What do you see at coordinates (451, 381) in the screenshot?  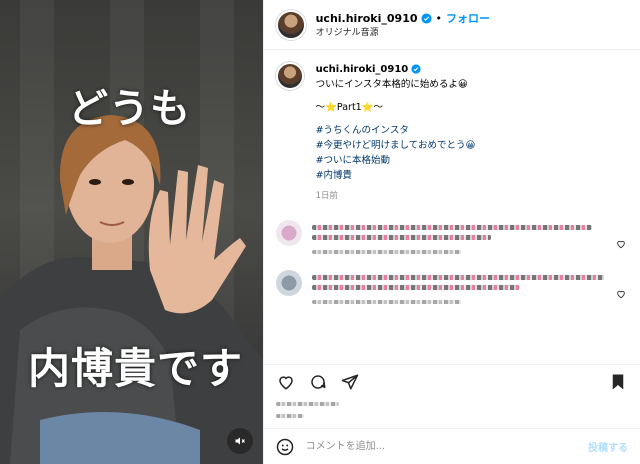 I see `action-bar` at bounding box center [451, 381].